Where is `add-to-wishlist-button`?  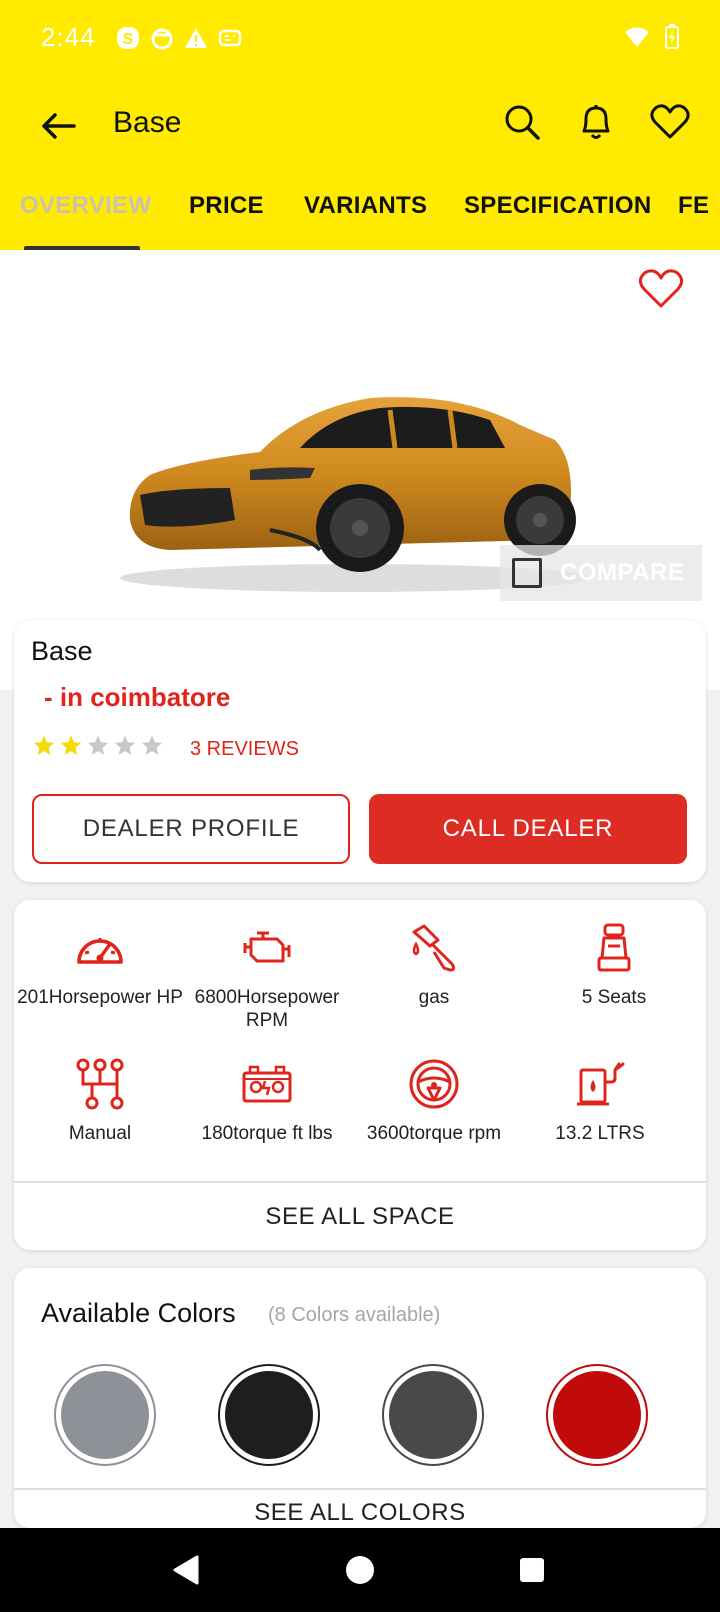
add-to-wishlist-button is located at coordinates (661, 291).